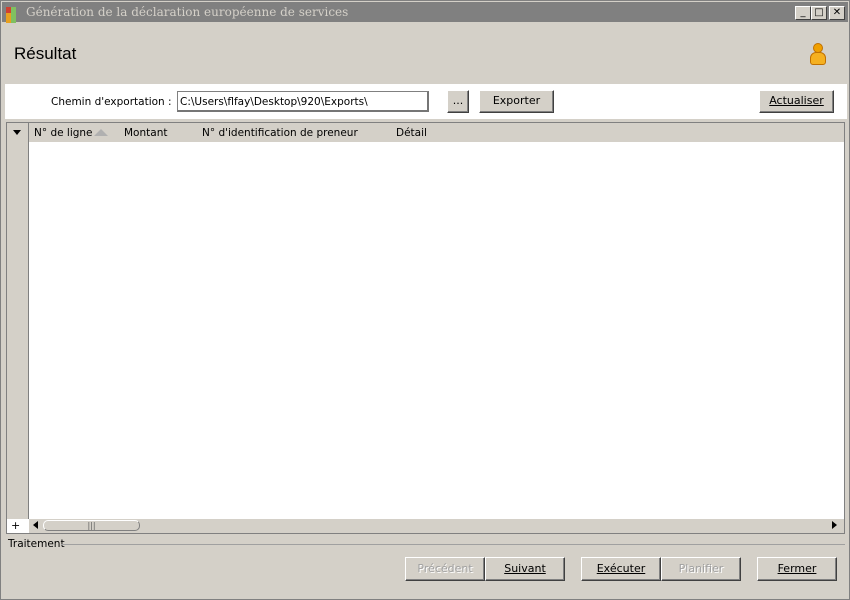  I want to click on status-divider, so click(453, 544).